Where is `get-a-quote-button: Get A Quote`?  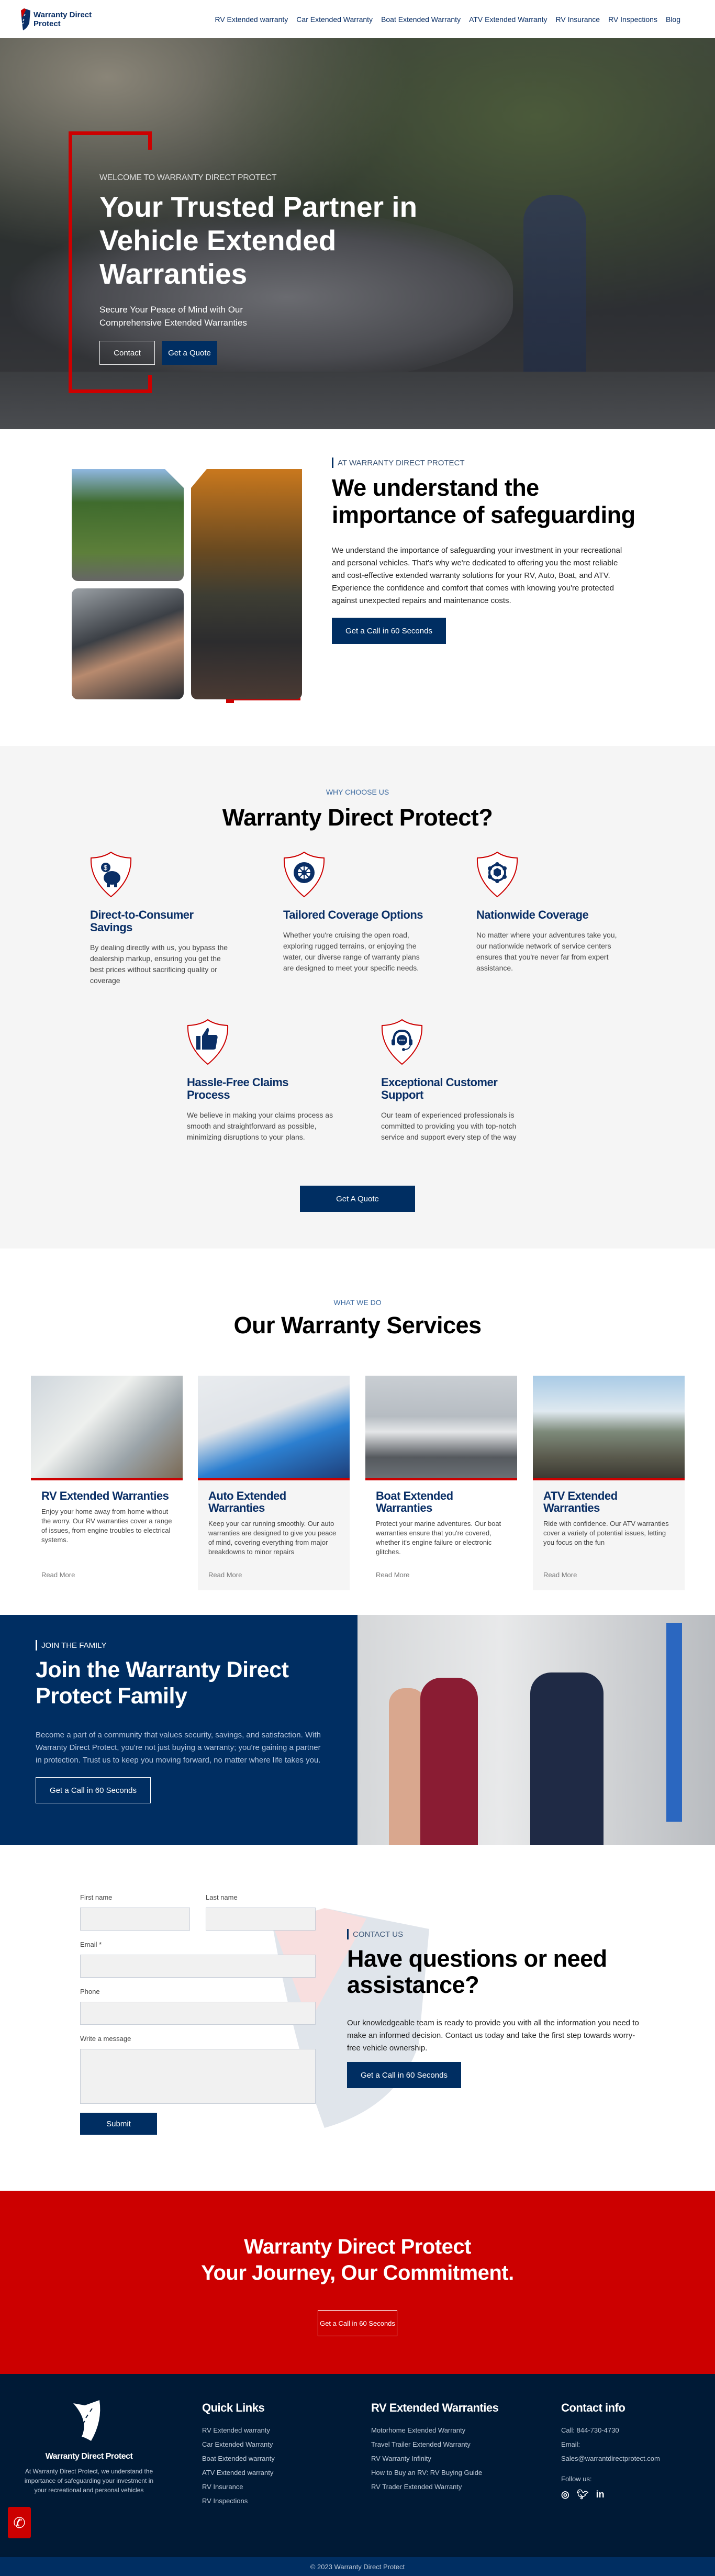 get-a-quote-button: Get A Quote is located at coordinates (357, 1199).